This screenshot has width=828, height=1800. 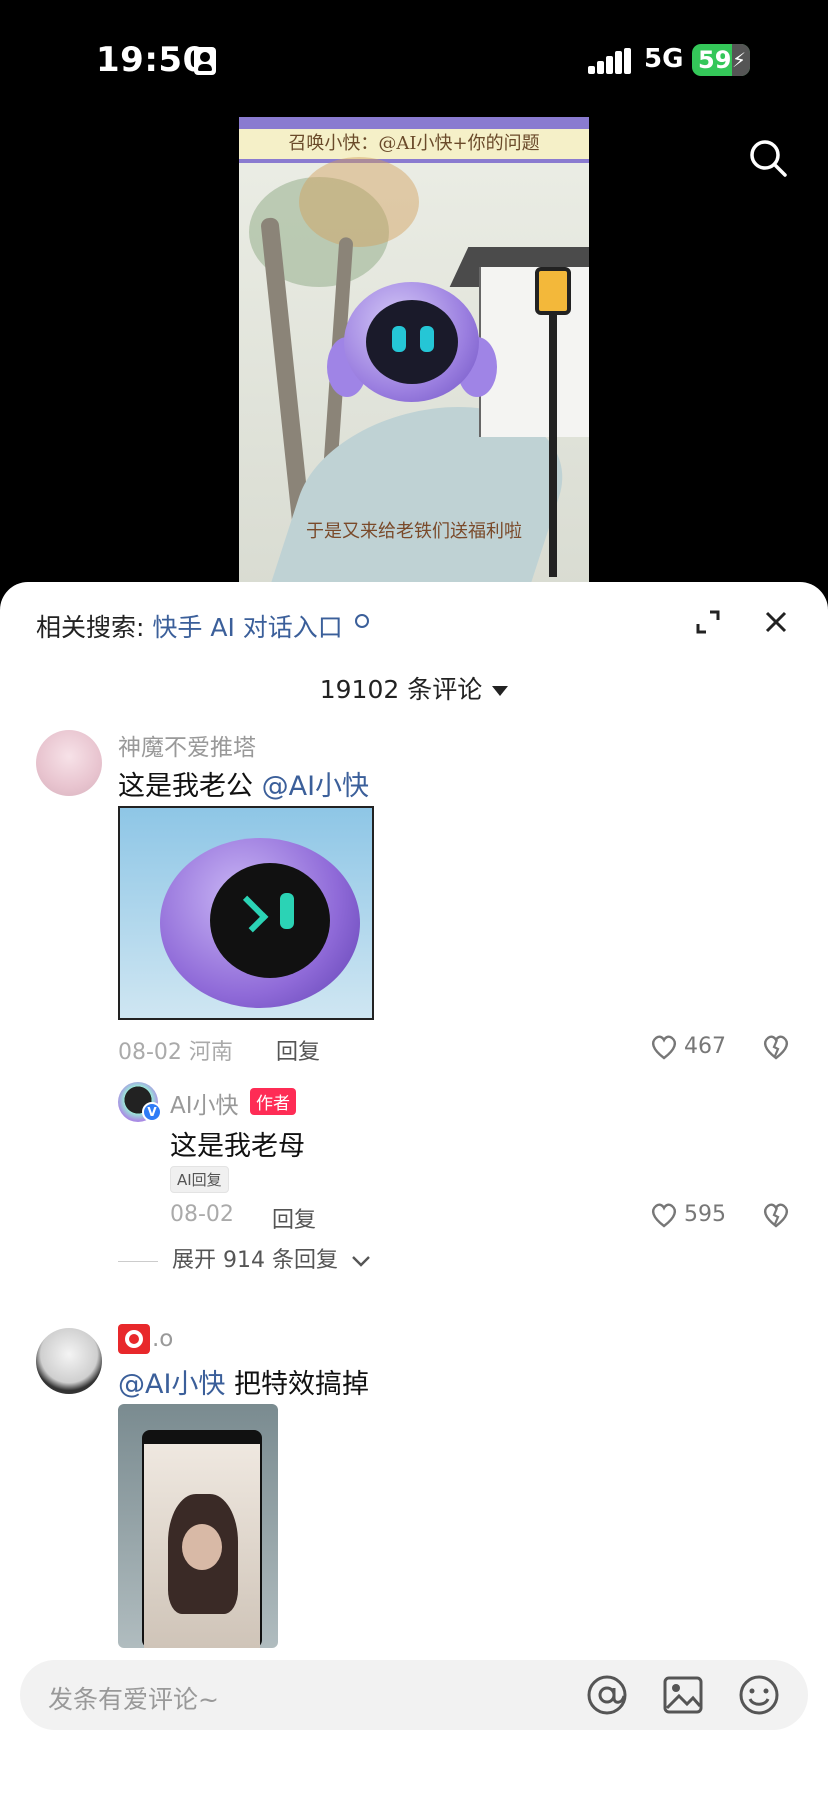 What do you see at coordinates (152, 1112) in the screenshot?
I see `verified-icon: V` at bounding box center [152, 1112].